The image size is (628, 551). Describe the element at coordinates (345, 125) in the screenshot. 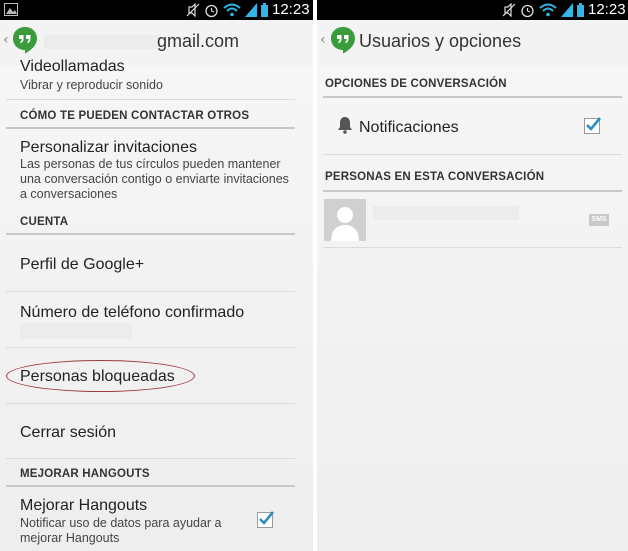

I see `bell-icon` at that location.